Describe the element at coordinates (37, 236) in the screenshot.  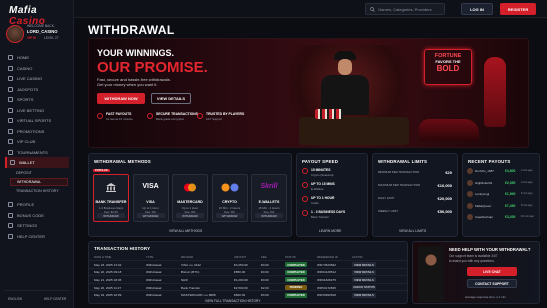
I see `sidebar-item-help-center: HELP CENTER` at that location.